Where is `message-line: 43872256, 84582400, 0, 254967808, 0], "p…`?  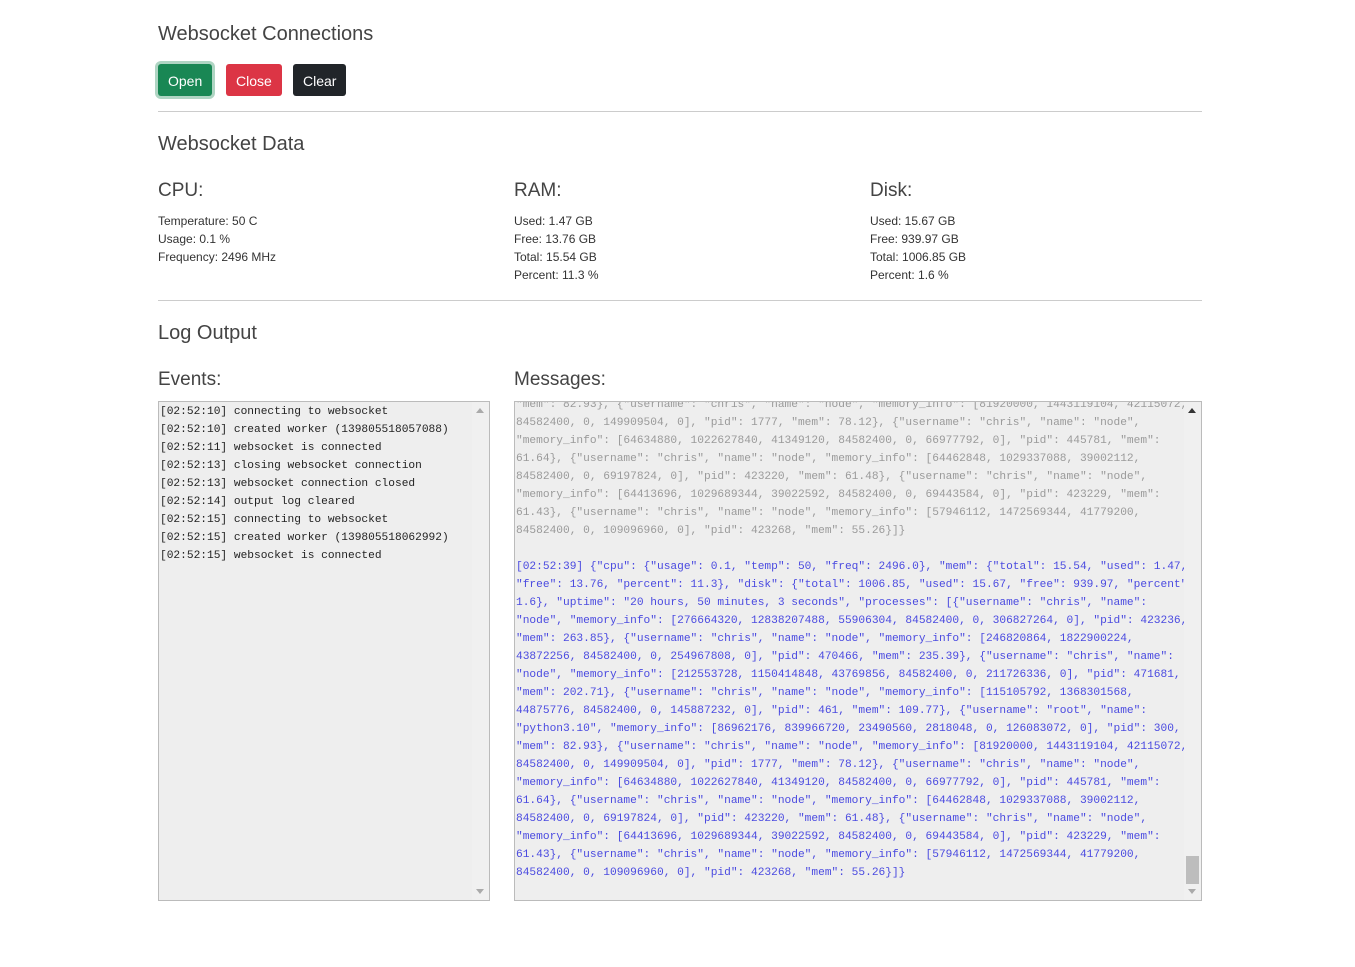 message-line: 43872256, 84582400, 0, 254967808, 0], "p… is located at coordinates (845, 657).